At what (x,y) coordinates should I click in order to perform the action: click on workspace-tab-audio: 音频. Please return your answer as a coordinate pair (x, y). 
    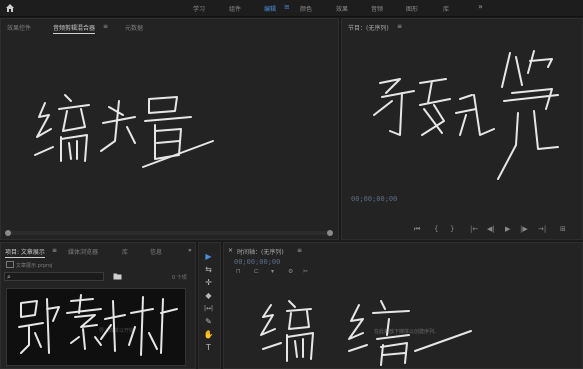
    Looking at the image, I should click on (377, 8).